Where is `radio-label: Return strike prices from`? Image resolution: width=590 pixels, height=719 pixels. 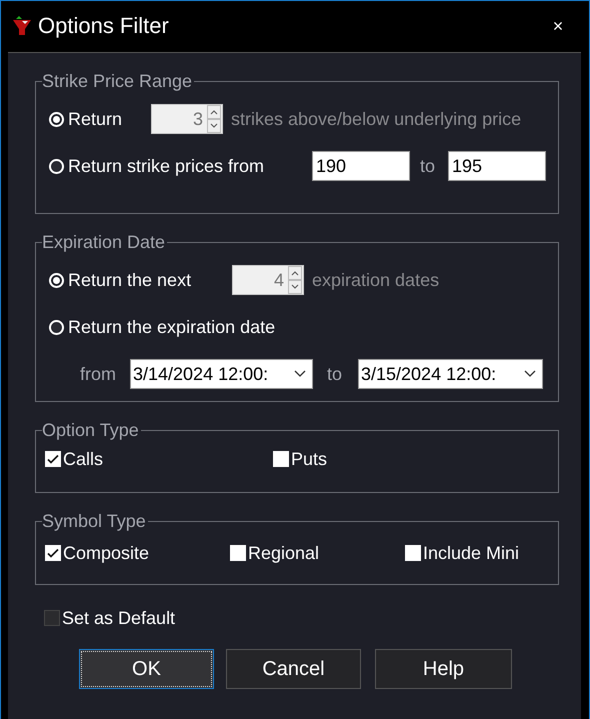 radio-label: Return strike prices from is located at coordinates (190, 166).